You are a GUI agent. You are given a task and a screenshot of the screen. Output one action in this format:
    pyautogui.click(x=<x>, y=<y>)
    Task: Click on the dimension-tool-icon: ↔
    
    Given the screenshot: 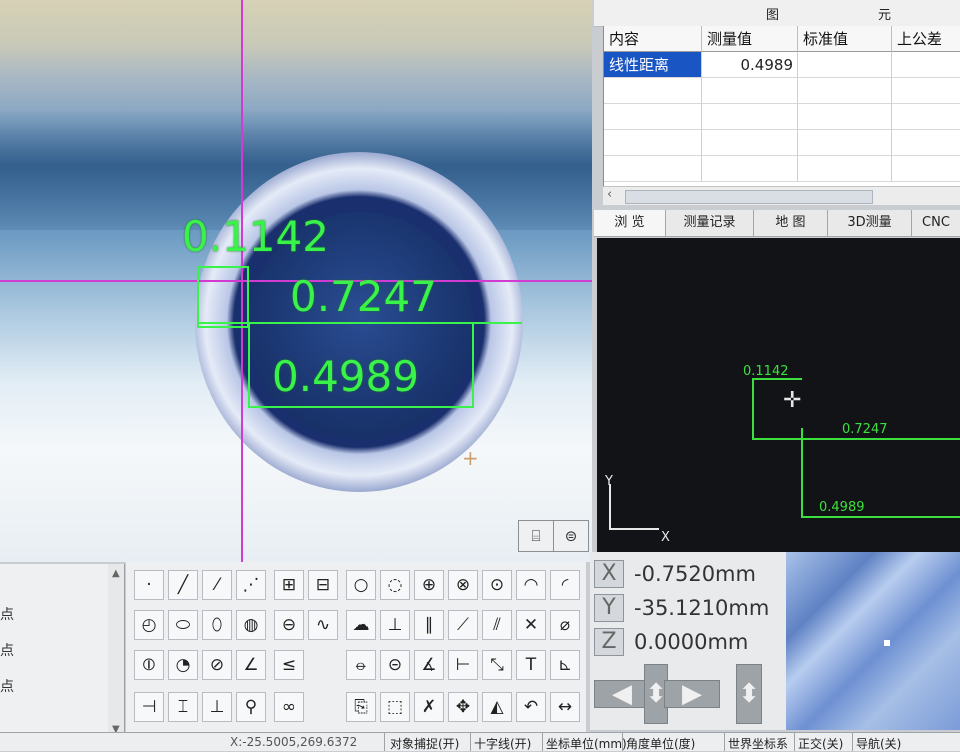 What is the action you would take?
    pyautogui.click(x=565, y=707)
    